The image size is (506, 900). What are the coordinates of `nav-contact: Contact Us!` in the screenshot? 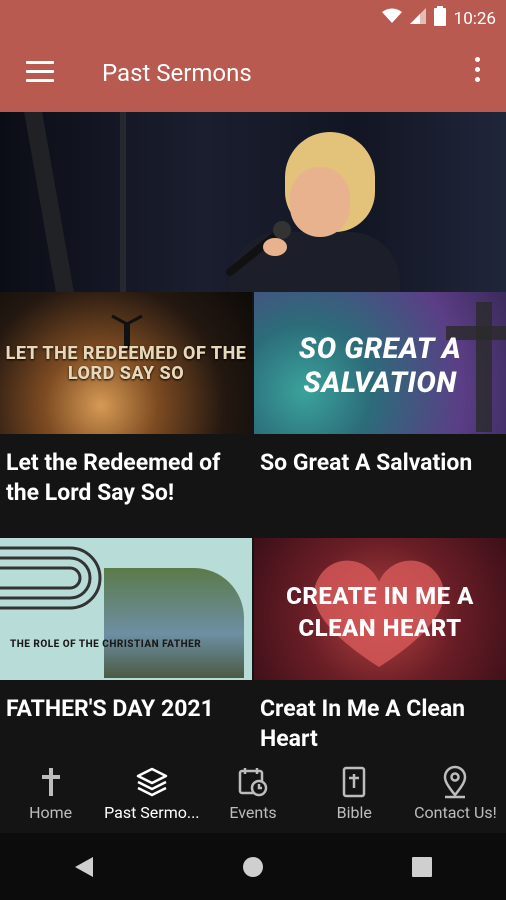 It's located at (455, 794).